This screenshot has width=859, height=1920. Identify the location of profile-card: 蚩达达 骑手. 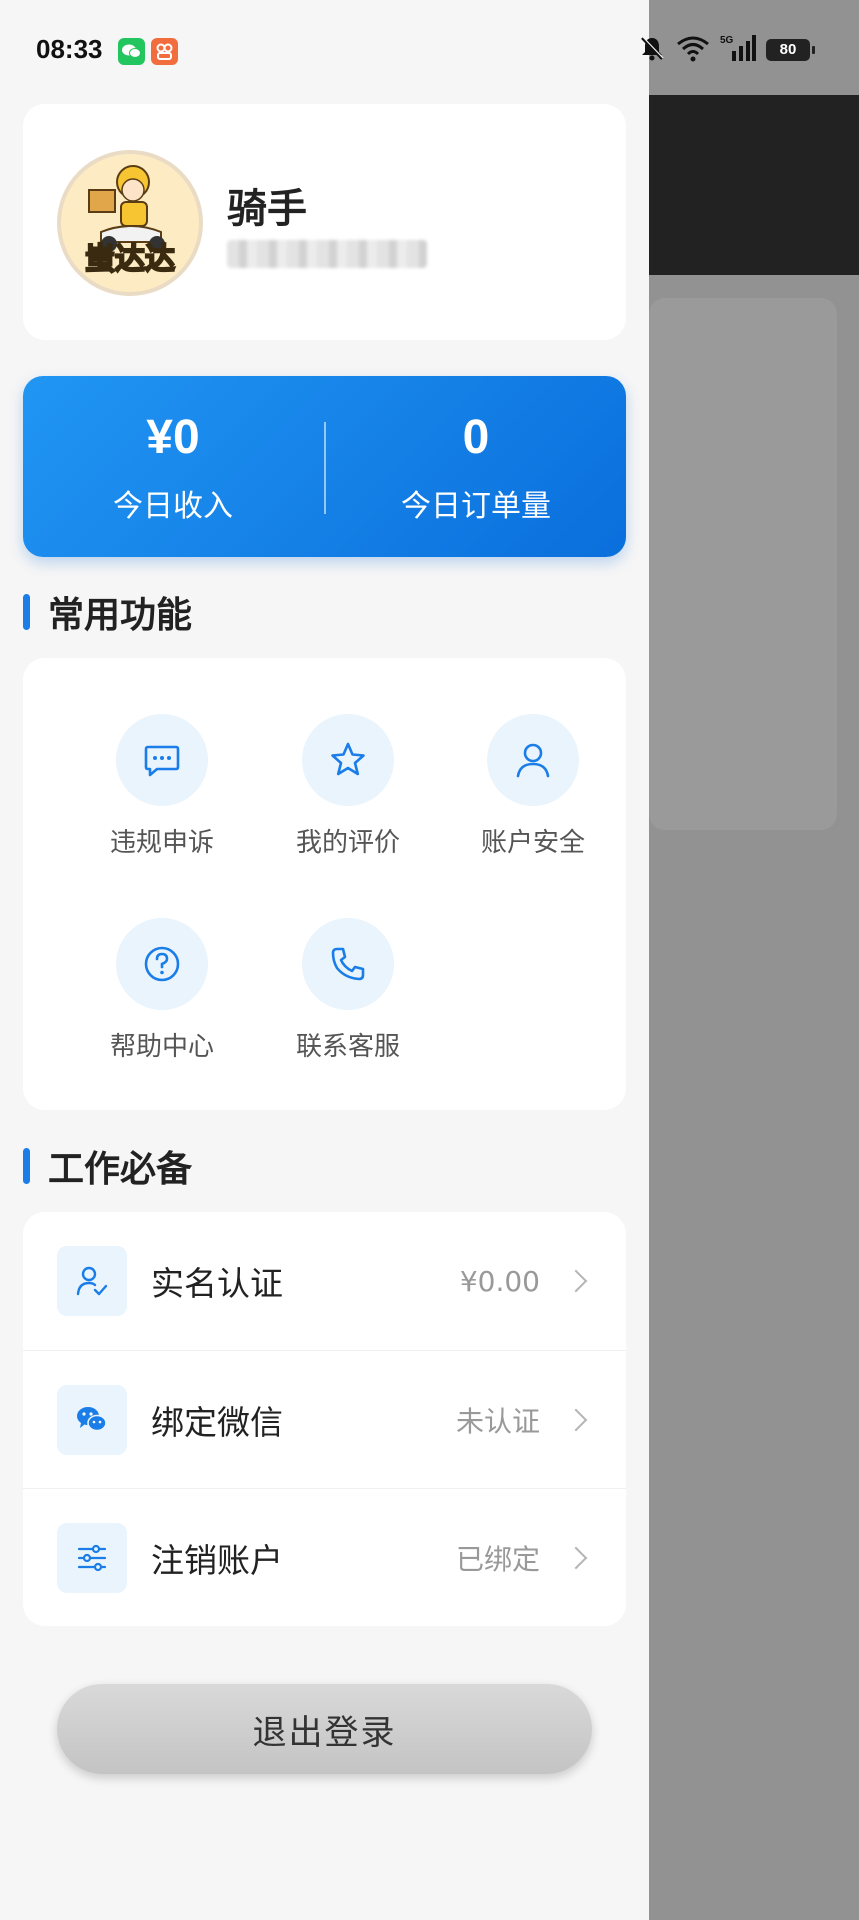
(324, 222).